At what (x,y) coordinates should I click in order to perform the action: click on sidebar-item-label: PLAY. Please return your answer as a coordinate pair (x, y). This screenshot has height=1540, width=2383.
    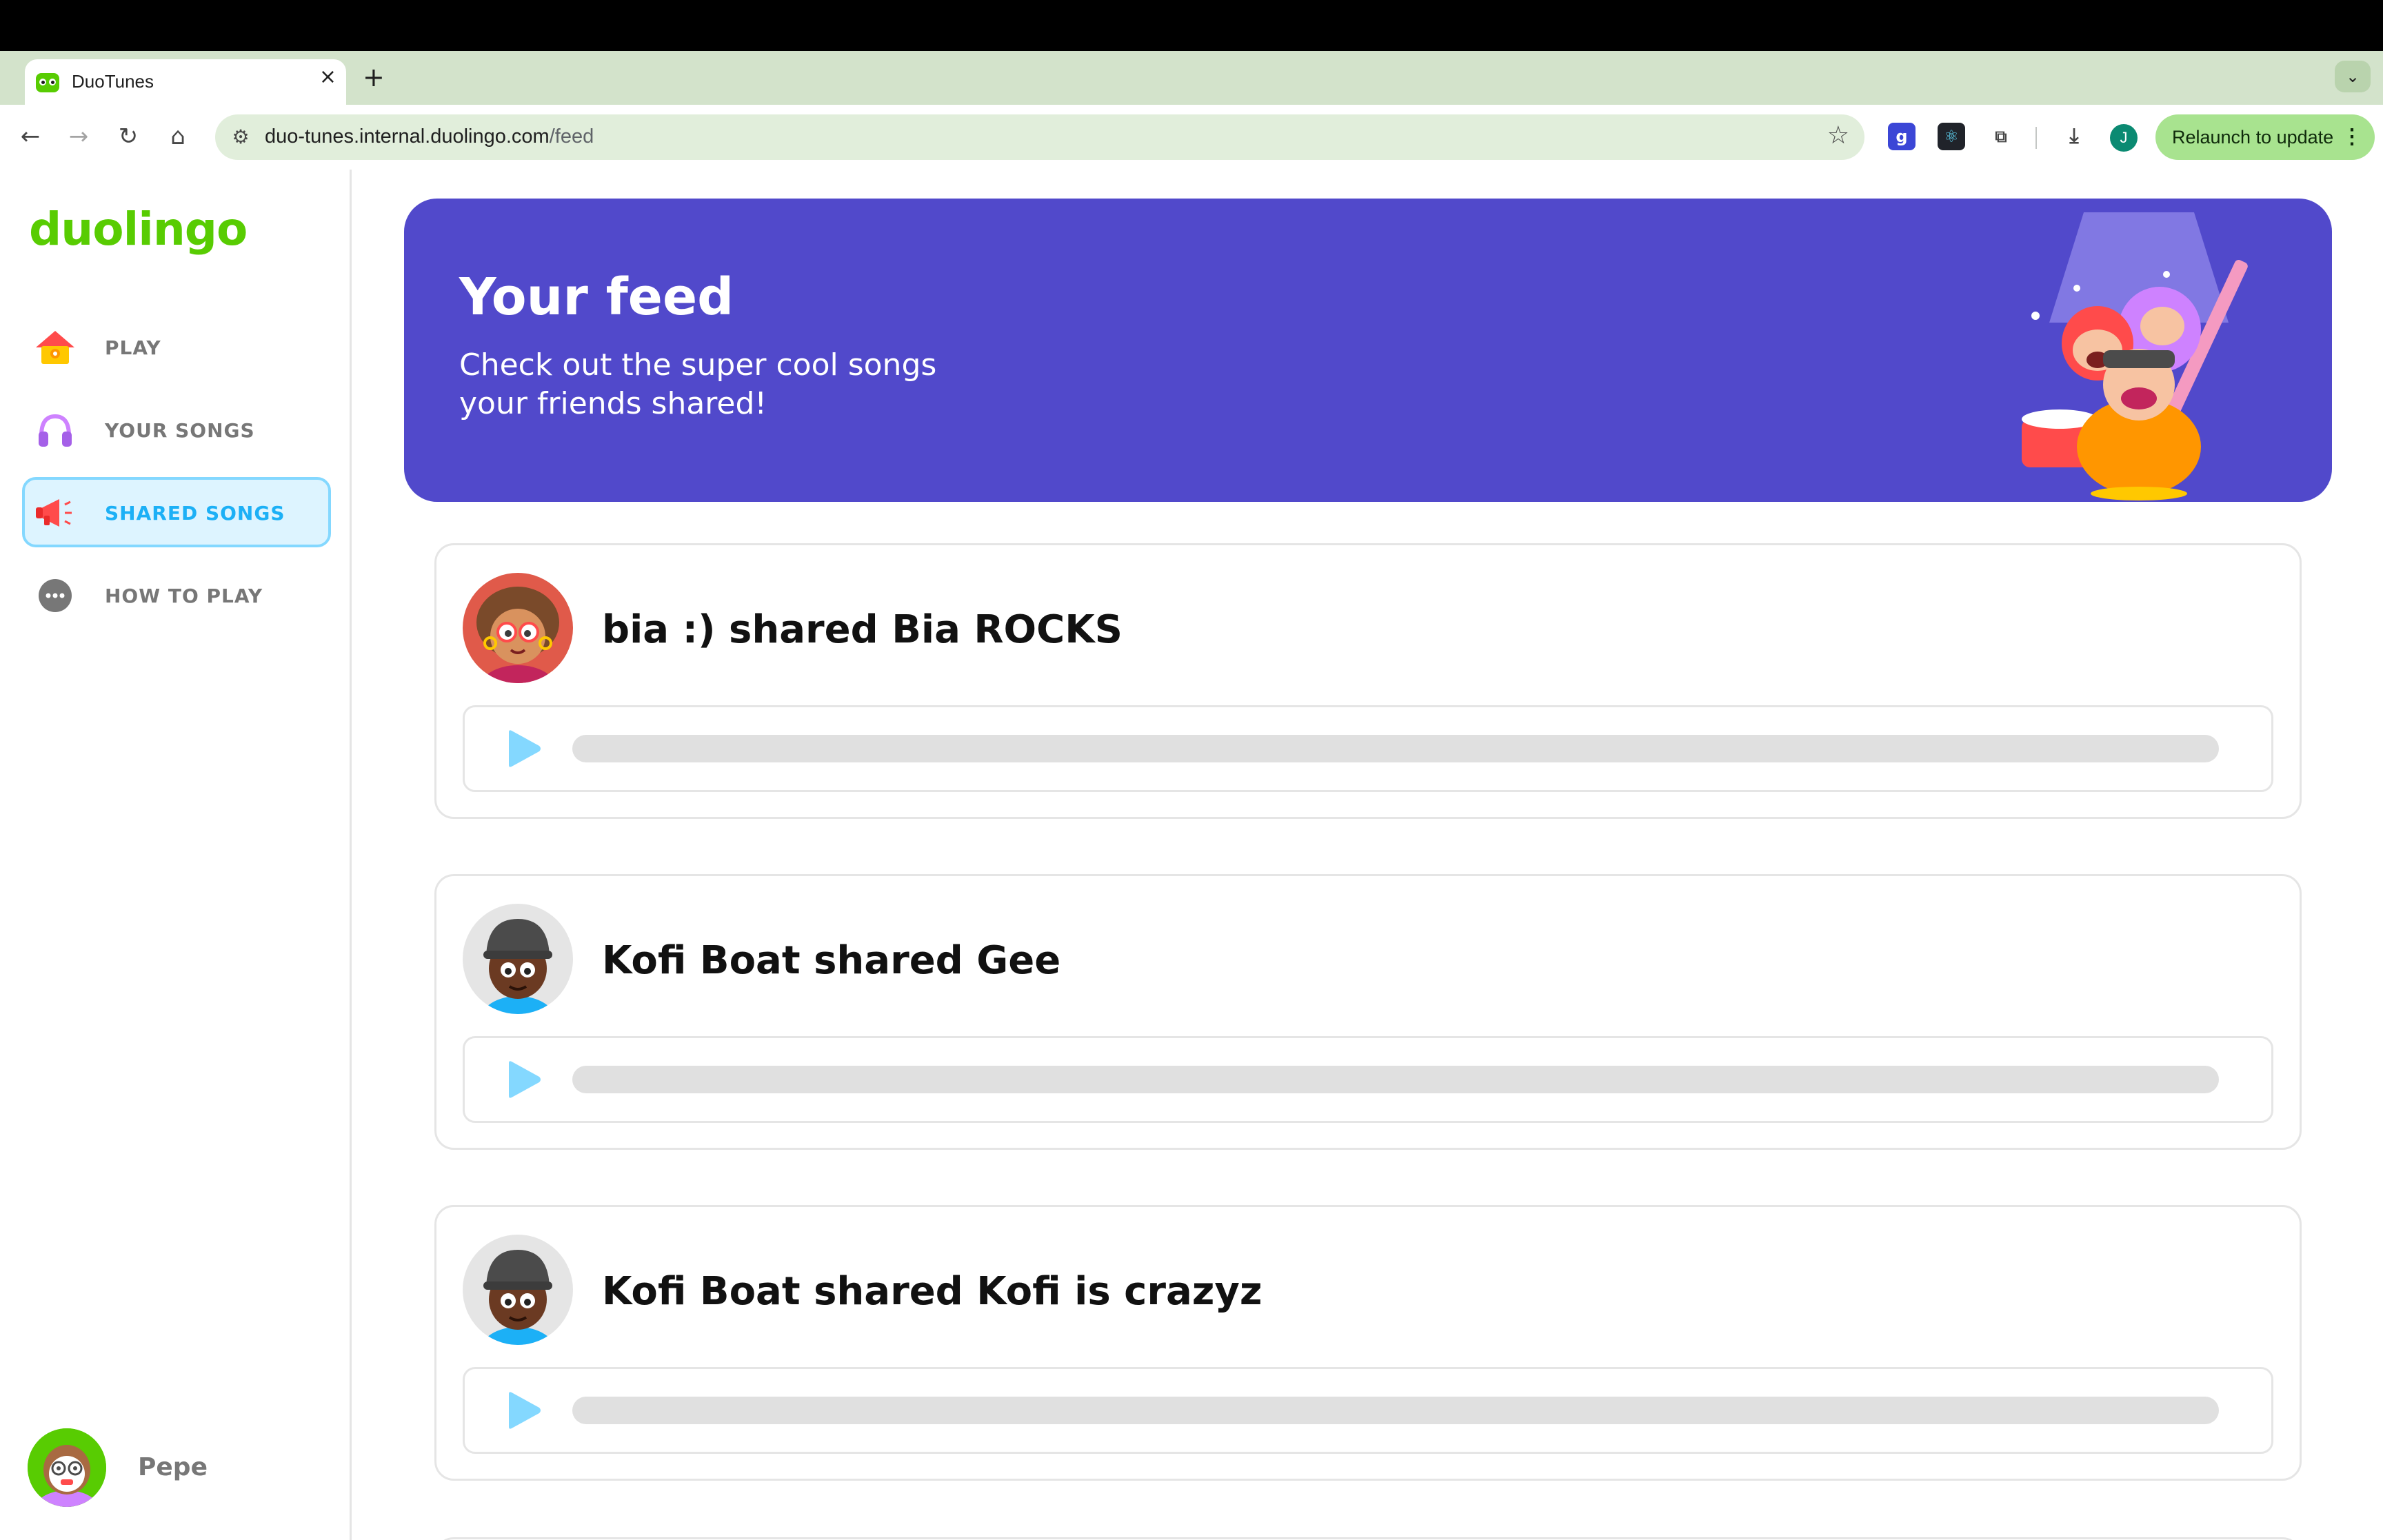
    Looking at the image, I should click on (133, 348).